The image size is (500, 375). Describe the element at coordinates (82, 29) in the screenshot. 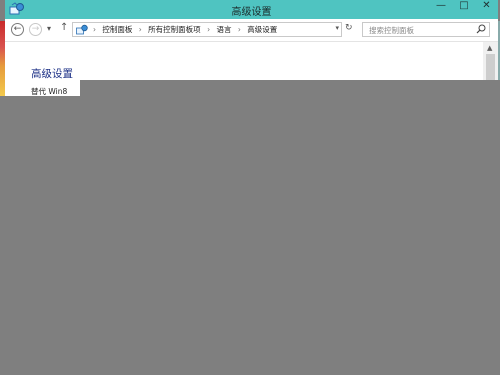

I see `control-panel-icon` at that location.